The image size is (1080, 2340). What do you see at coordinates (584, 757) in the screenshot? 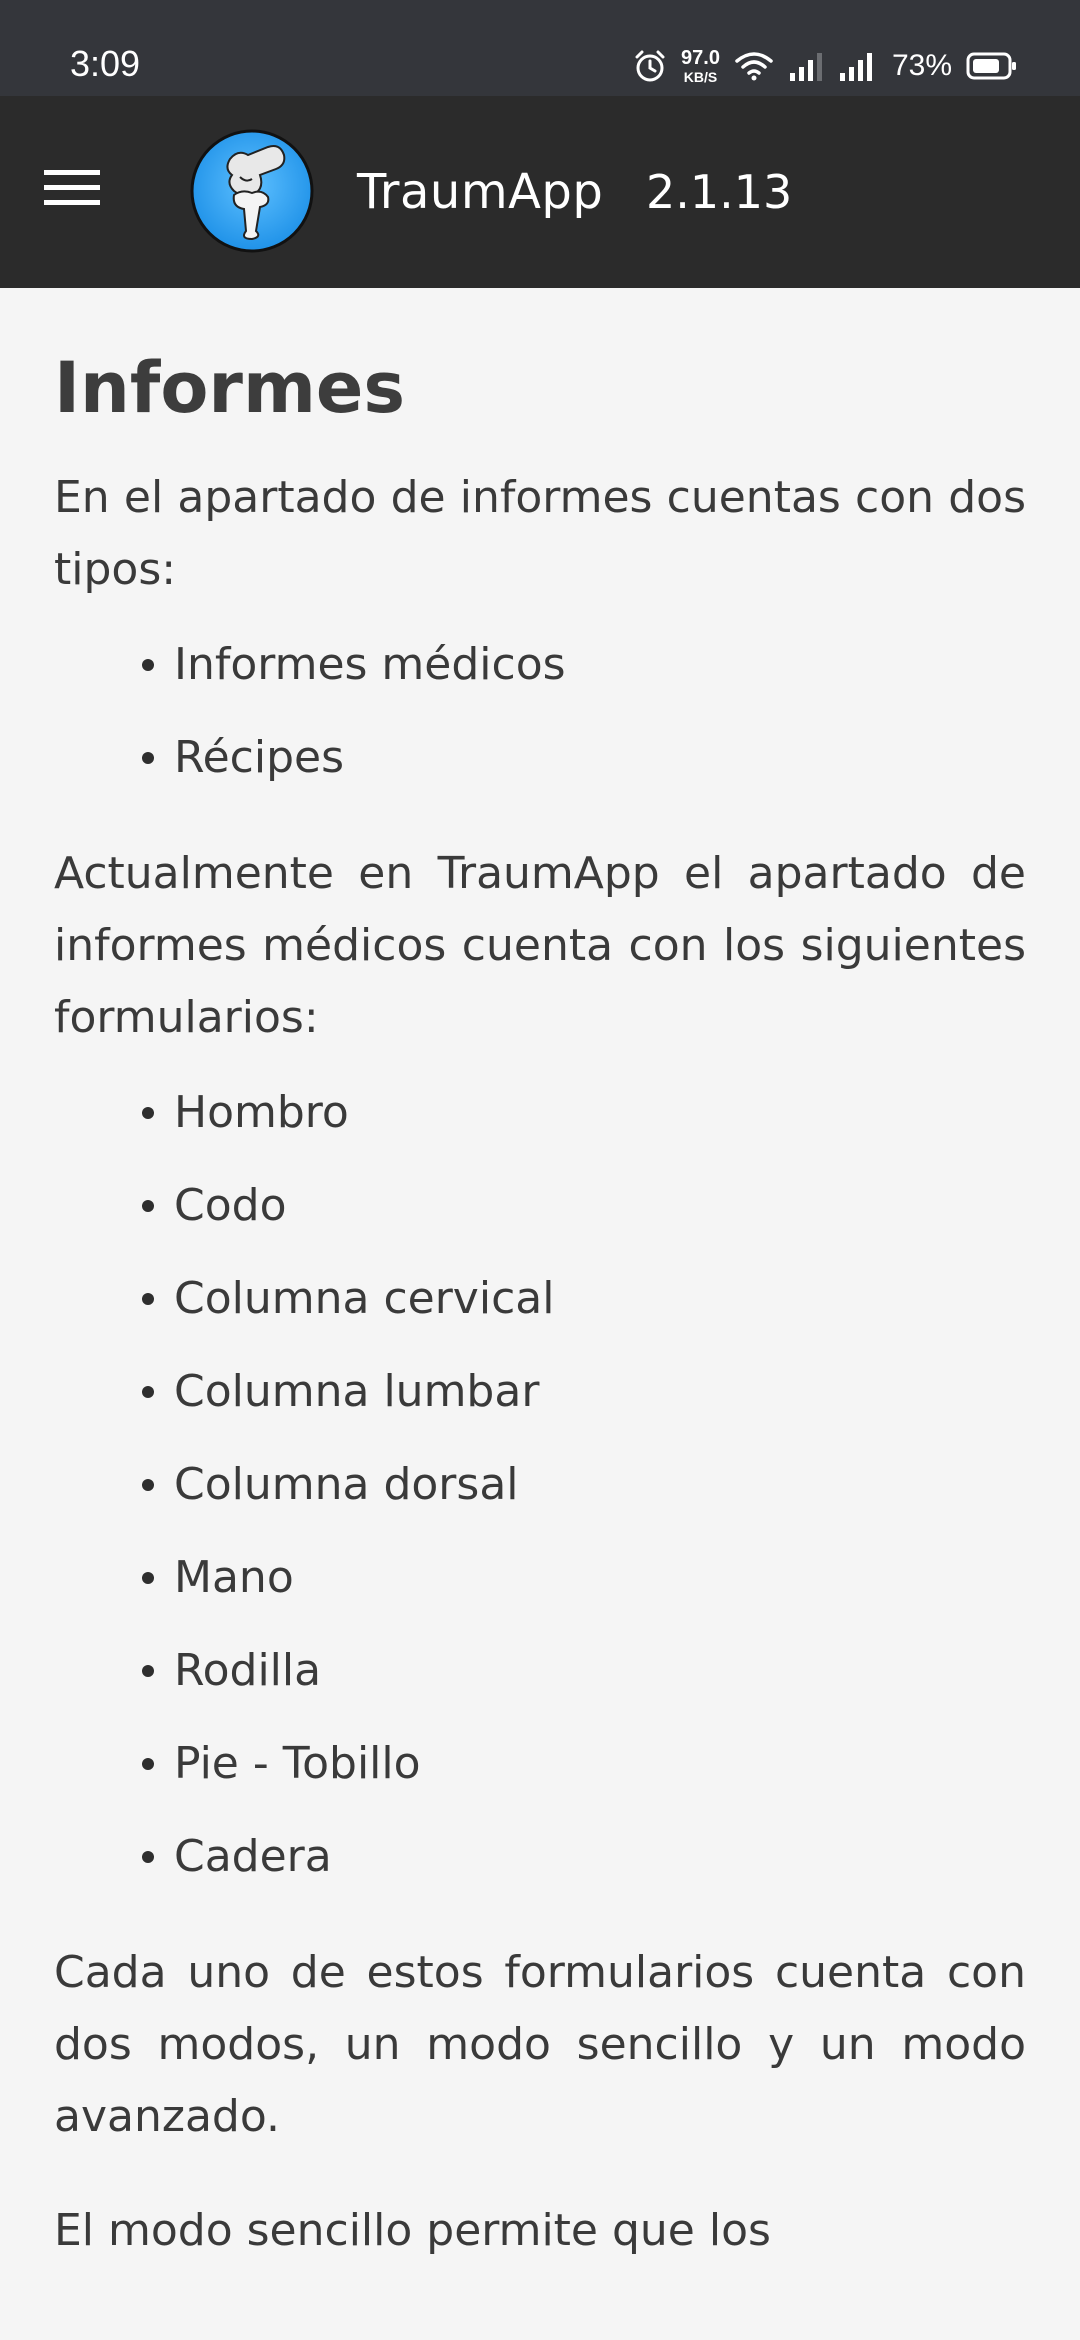
I see `list-item: Récipes` at bounding box center [584, 757].